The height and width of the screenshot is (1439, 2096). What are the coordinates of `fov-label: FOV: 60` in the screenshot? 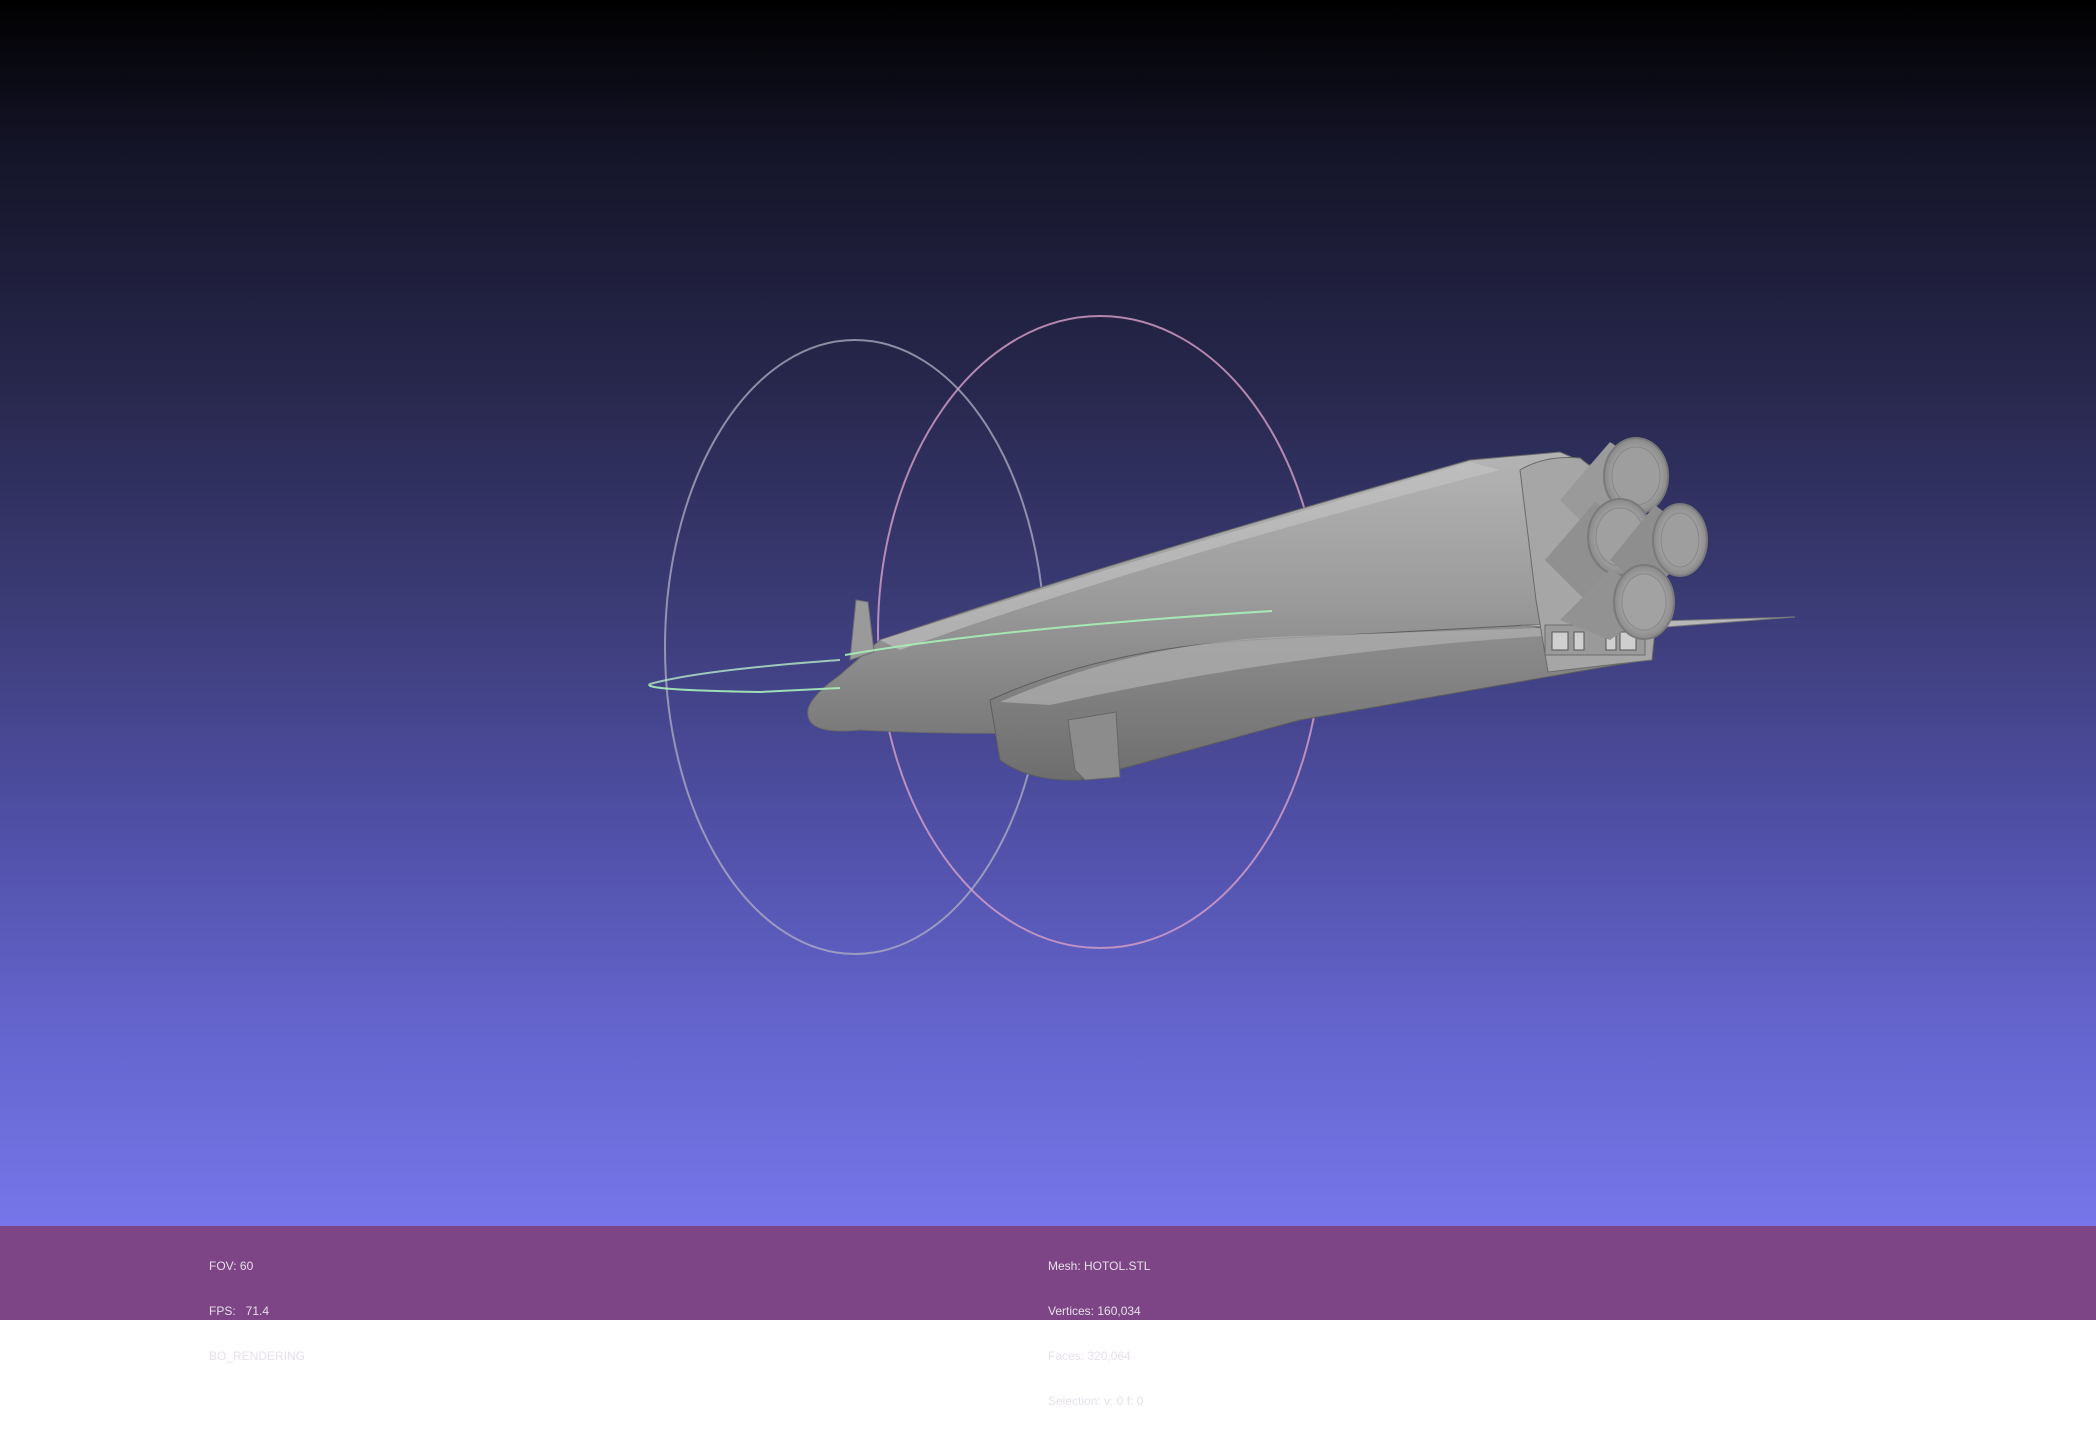 It's located at (231, 1266).